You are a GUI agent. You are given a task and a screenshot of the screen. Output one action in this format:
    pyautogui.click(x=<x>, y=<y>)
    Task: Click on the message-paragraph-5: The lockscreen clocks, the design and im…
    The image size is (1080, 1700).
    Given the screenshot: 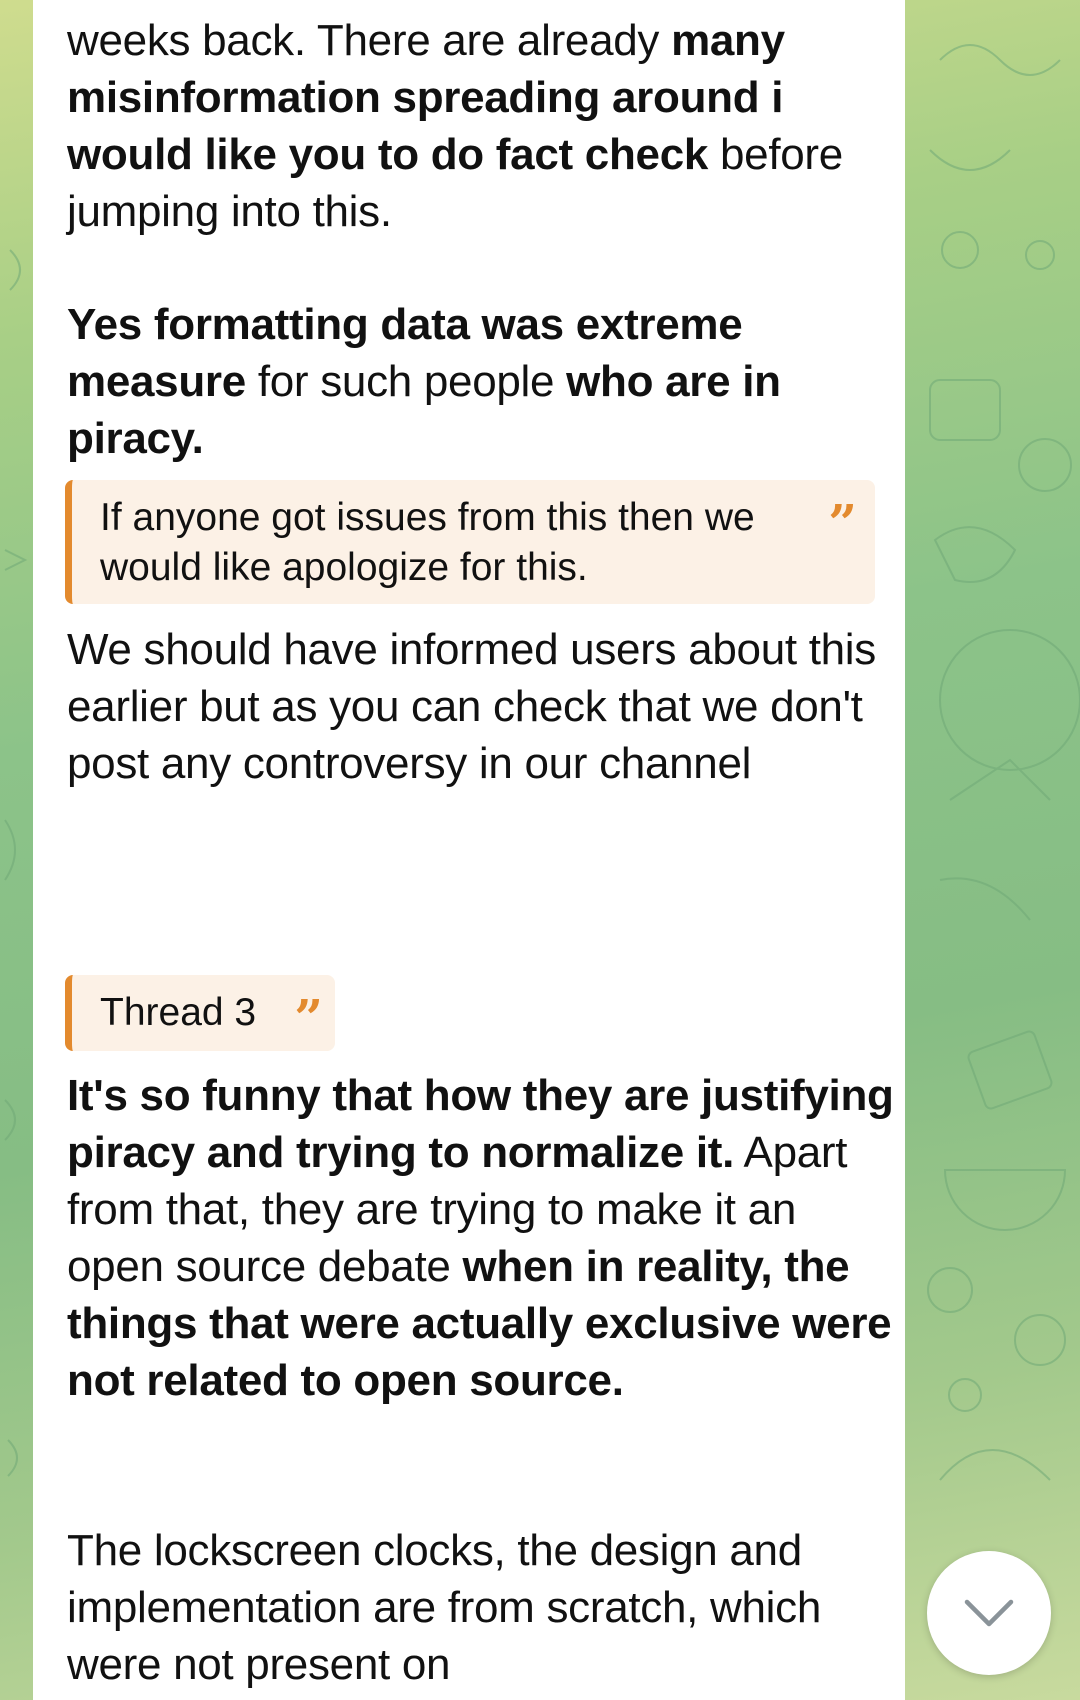 What is the action you would take?
    pyautogui.click(x=444, y=1607)
    